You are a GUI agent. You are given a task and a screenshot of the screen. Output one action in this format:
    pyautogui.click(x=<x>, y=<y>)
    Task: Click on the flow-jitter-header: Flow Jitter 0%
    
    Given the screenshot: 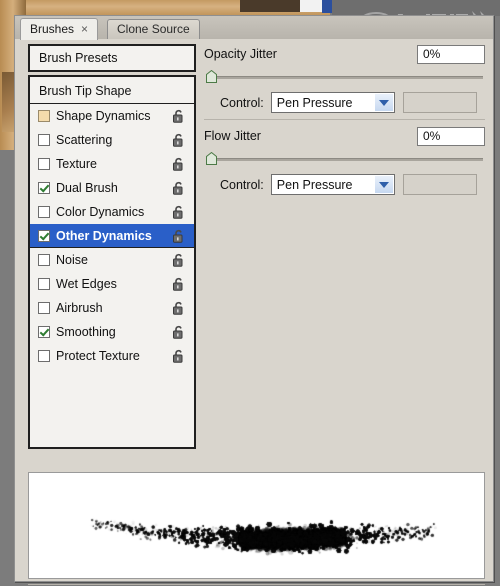 What is the action you would take?
    pyautogui.click(x=344, y=136)
    